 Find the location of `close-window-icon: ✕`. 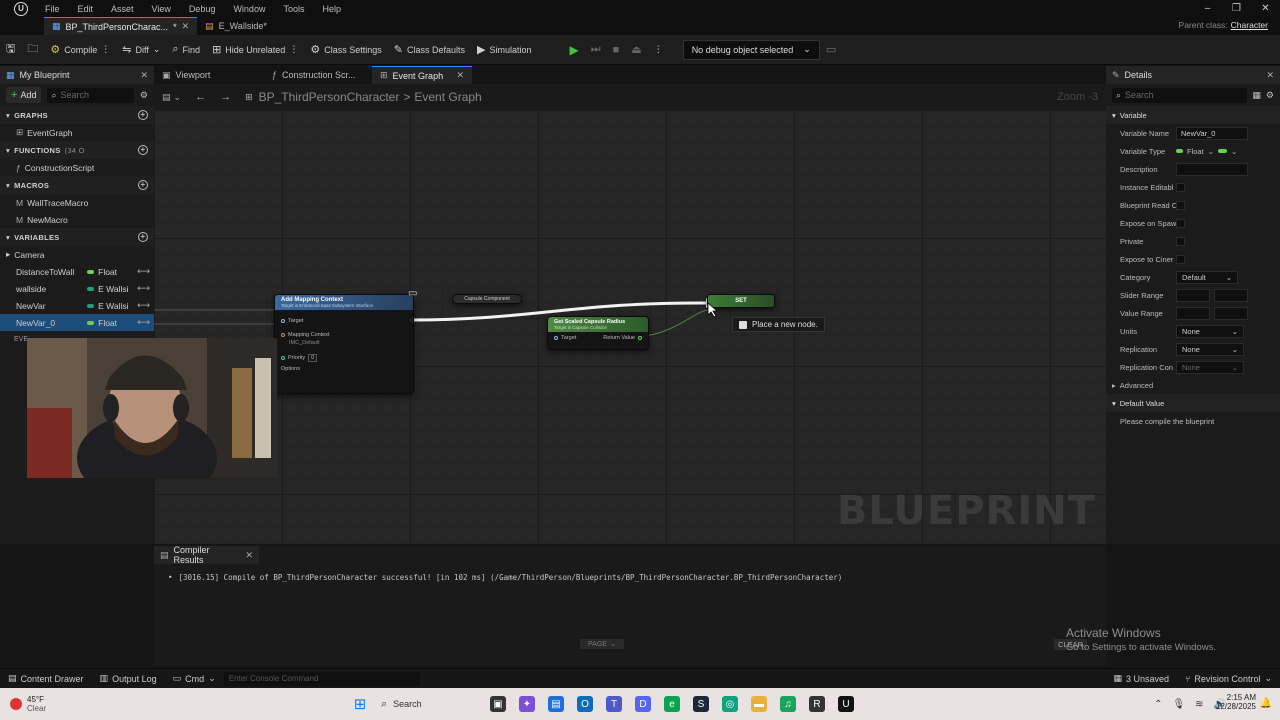

close-window-icon: ✕ is located at coordinates (1265, 8).